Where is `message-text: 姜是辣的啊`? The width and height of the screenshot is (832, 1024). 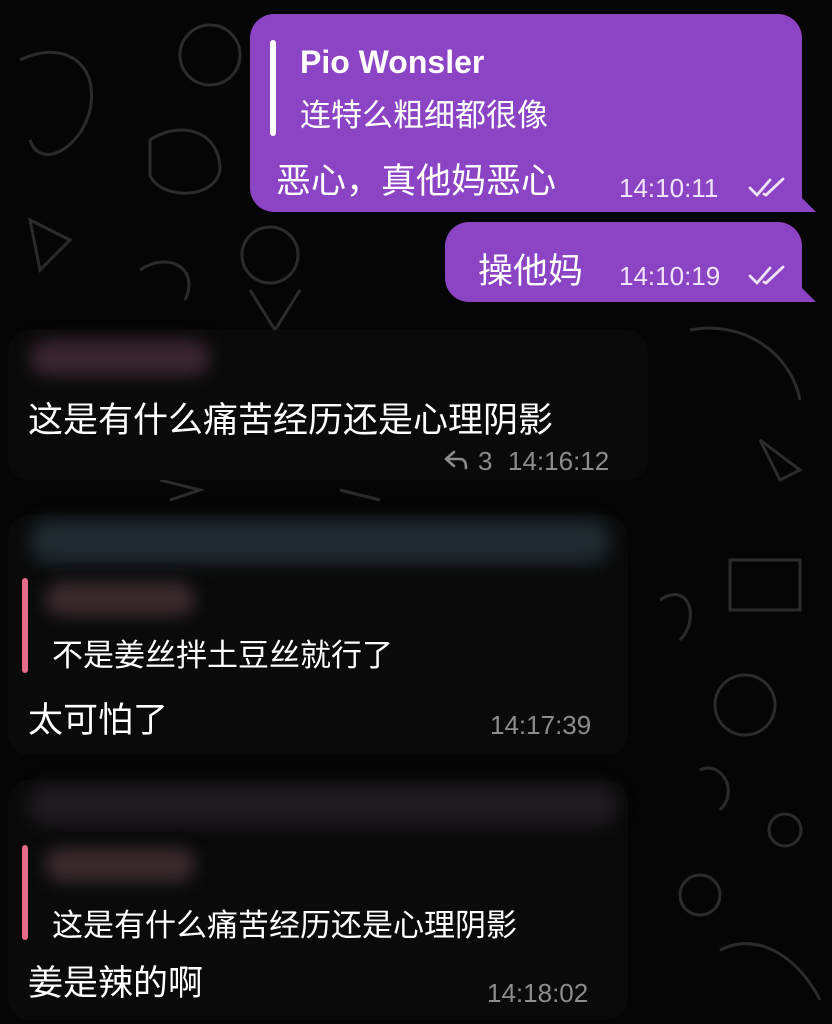
message-text: 姜是辣的啊 is located at coordinates (116, 984).